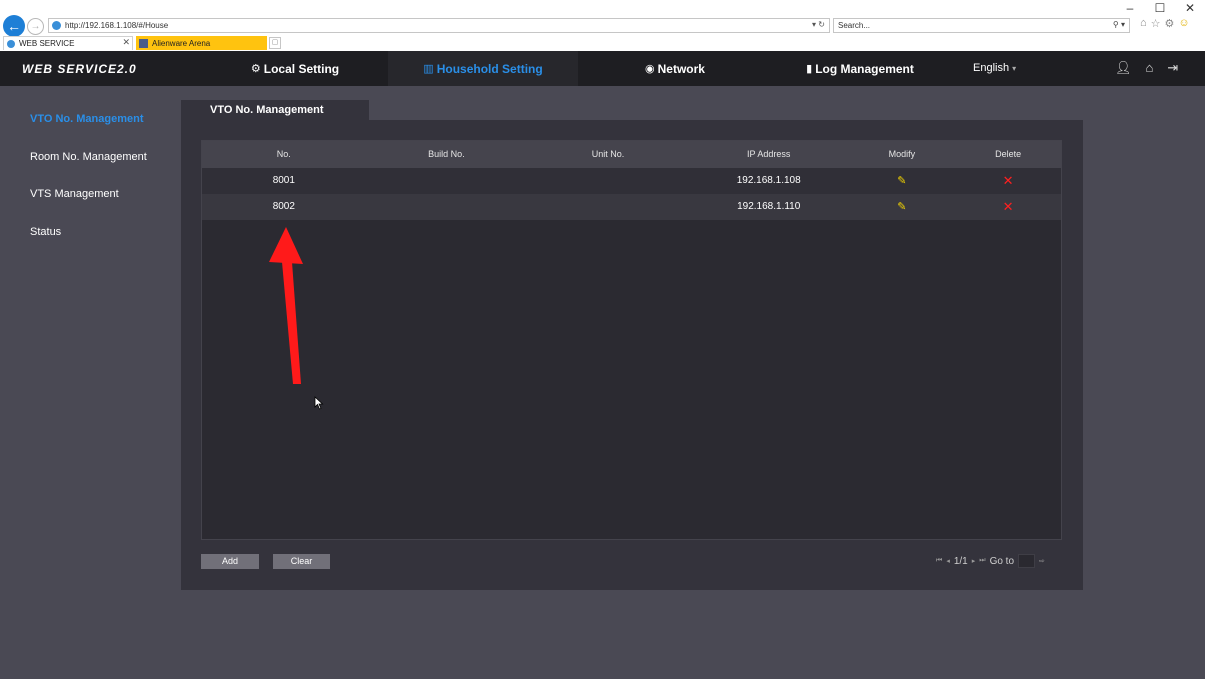  I want to click on window-controls: – ☐ ✕, so click(1160, 8).